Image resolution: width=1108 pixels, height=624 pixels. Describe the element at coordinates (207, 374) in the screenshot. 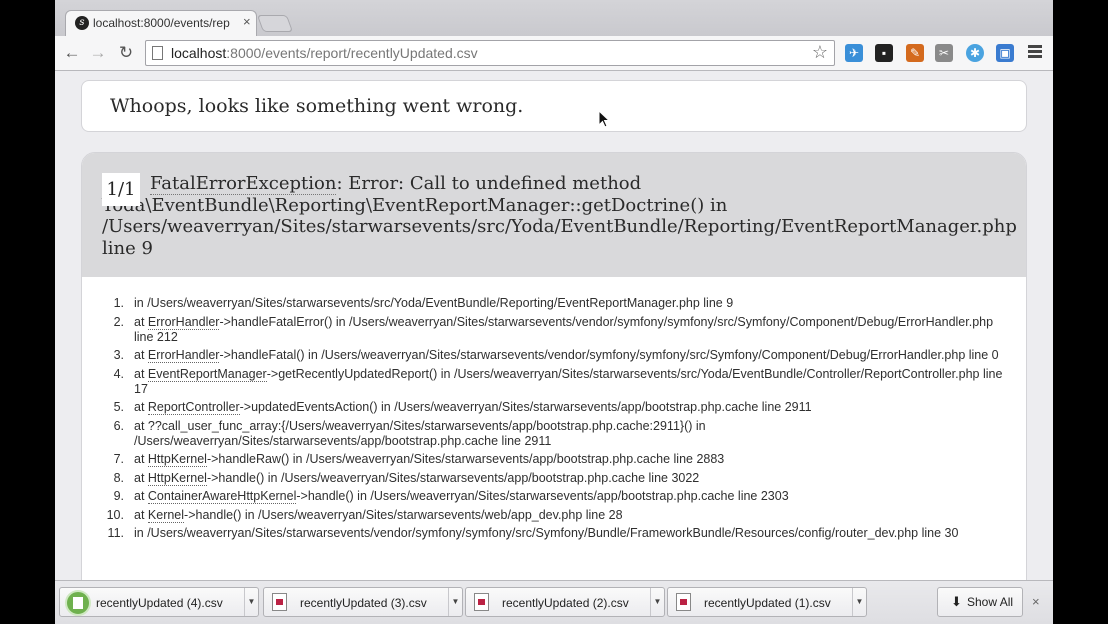

I see `trace-class-link: EventReportManager` at that location.